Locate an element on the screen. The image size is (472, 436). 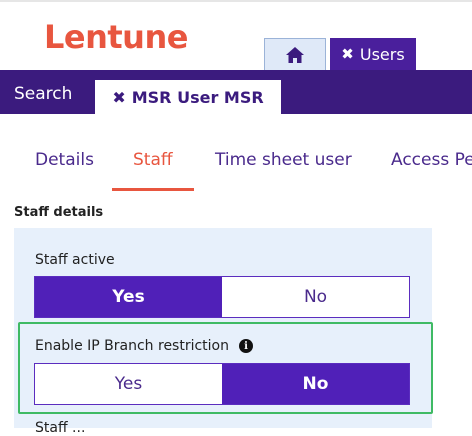
tab-staff: Staff is located at coordinates (153, 160).